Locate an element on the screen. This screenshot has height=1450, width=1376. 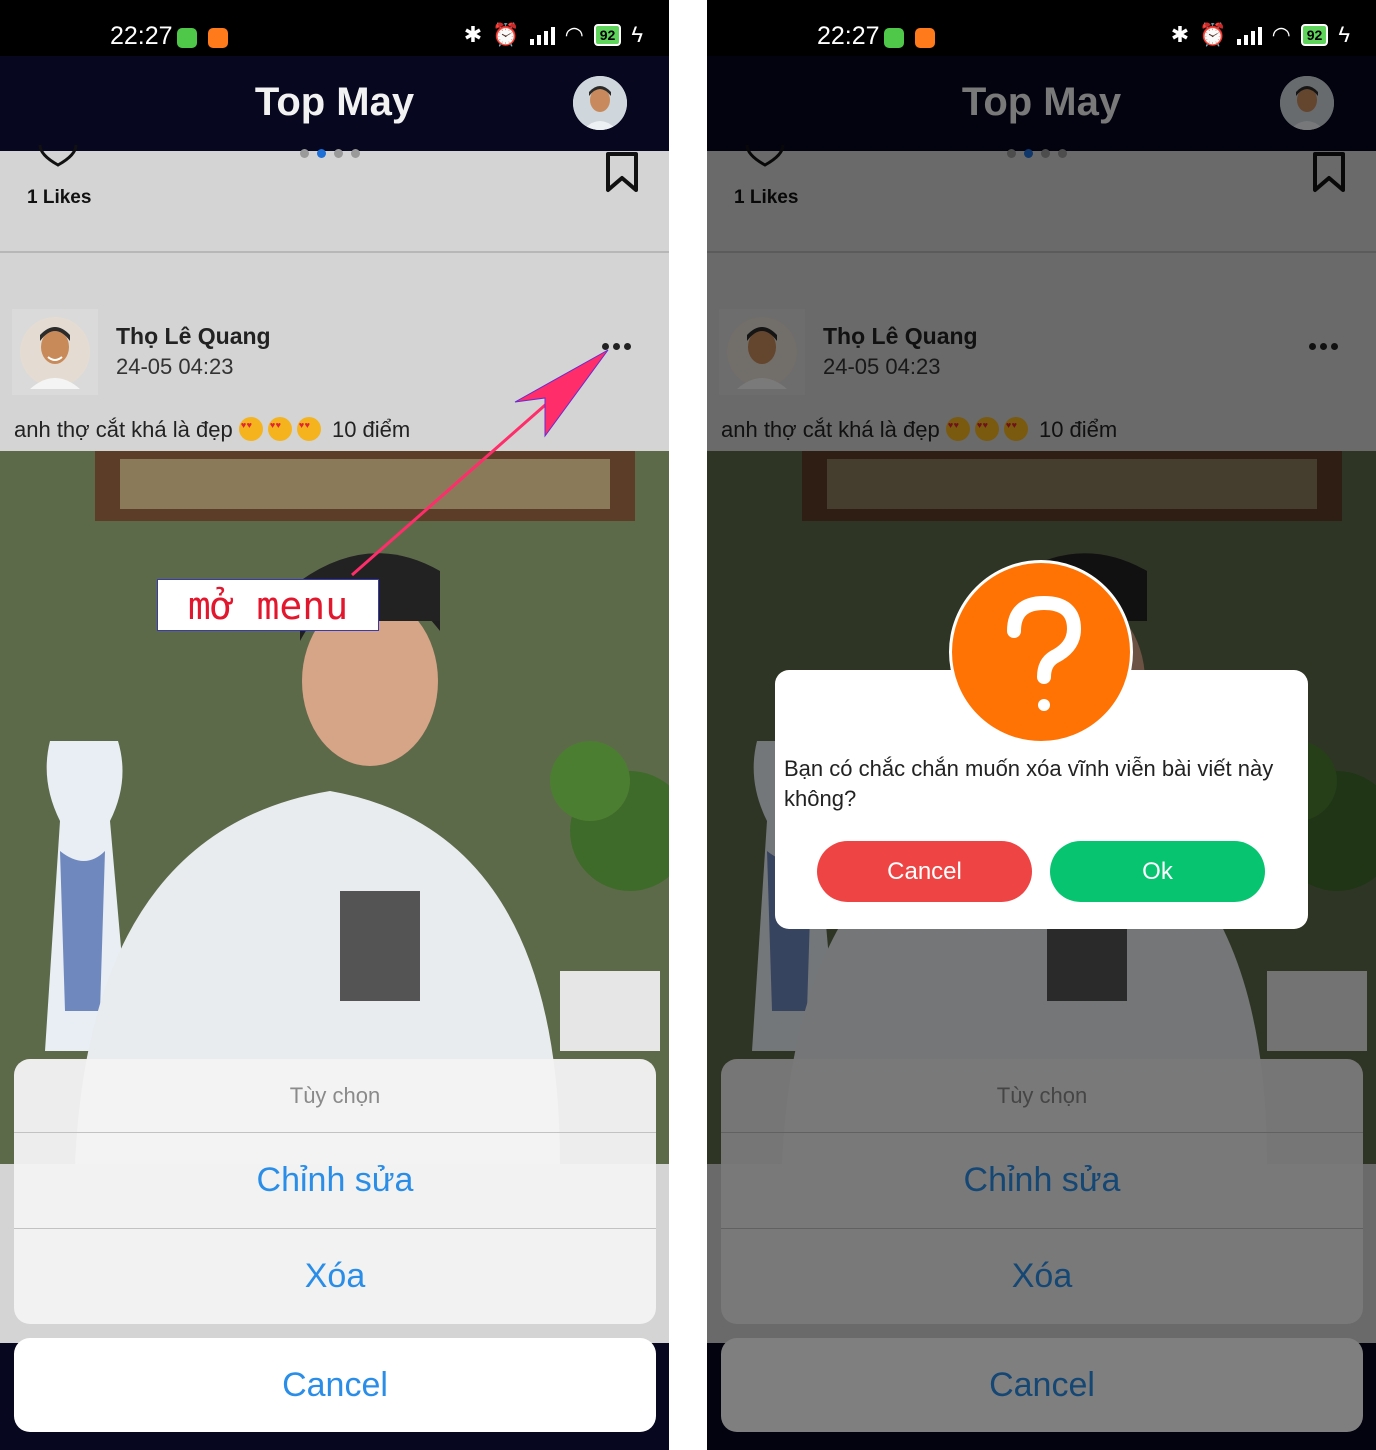
profile-avatar is located at coordinates (600, 103).